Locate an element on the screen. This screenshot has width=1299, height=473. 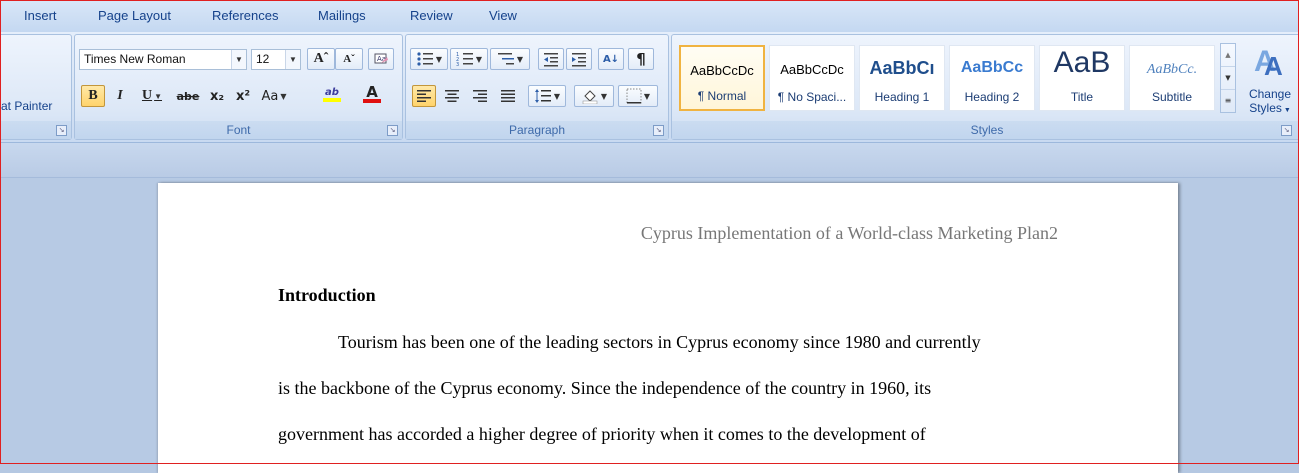
change-case-button: Aa ▼ is located at coordinates (274, 96).